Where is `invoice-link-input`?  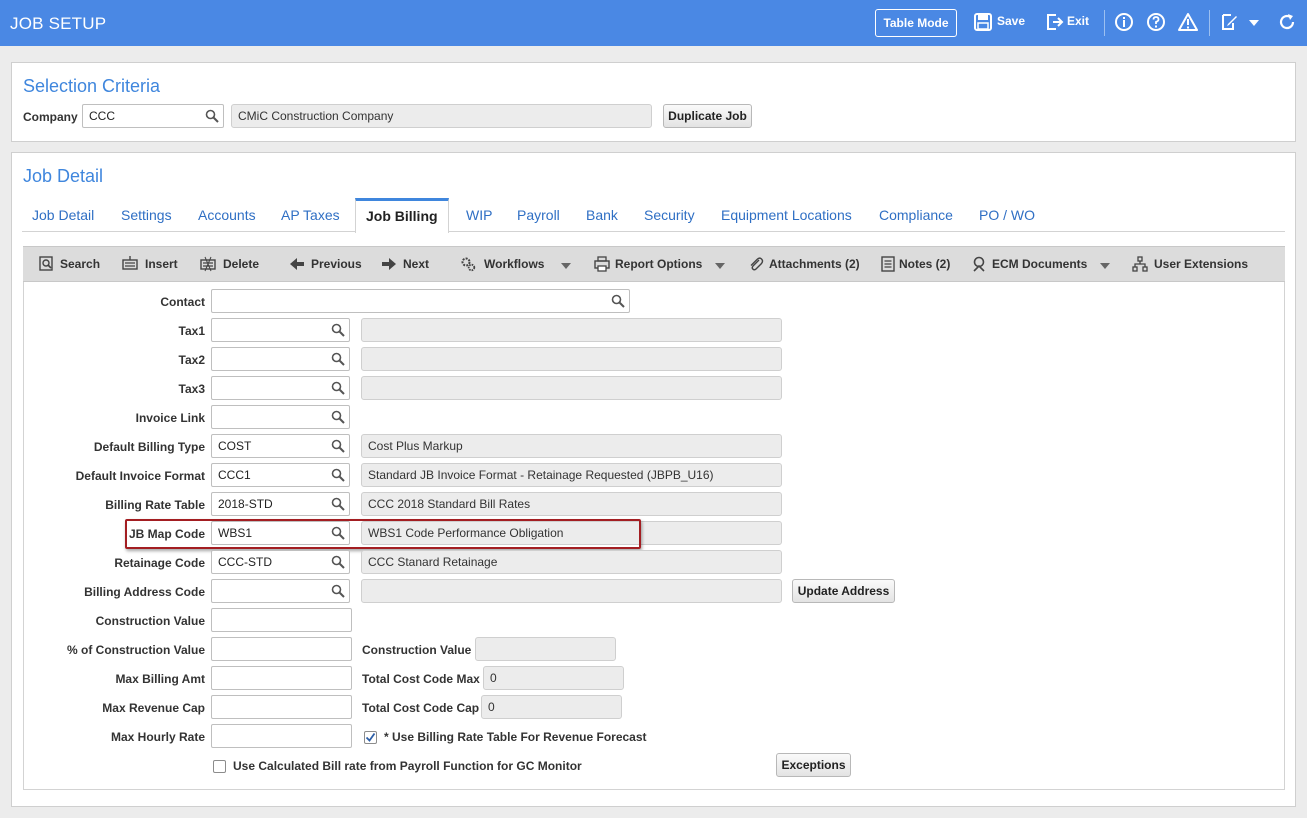
invoice-link-input is located at coordinates (280, 417).